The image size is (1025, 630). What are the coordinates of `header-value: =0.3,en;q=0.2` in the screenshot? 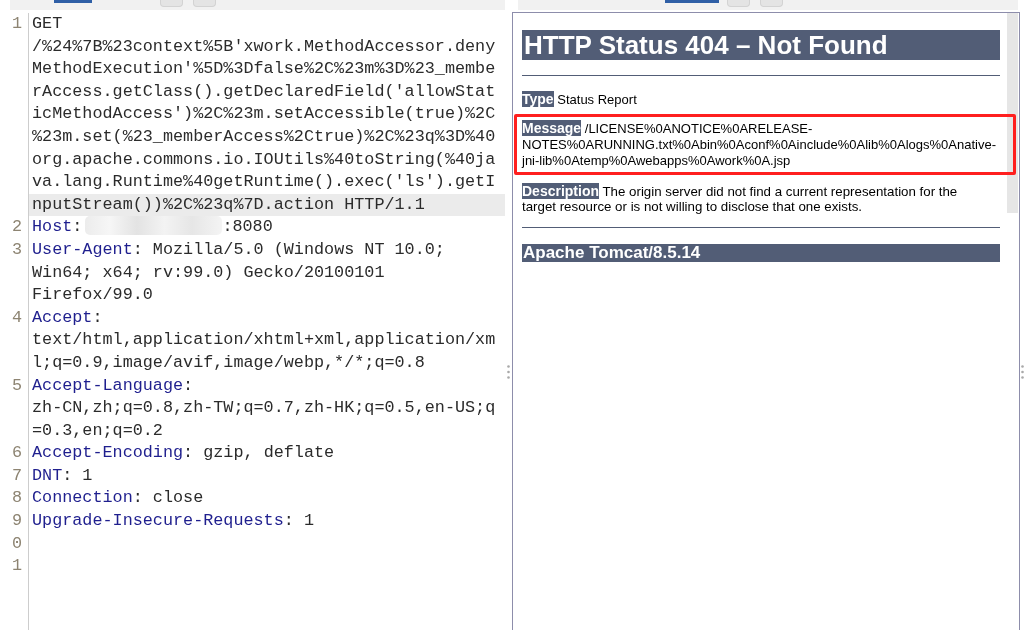 It's located at (97, 430).